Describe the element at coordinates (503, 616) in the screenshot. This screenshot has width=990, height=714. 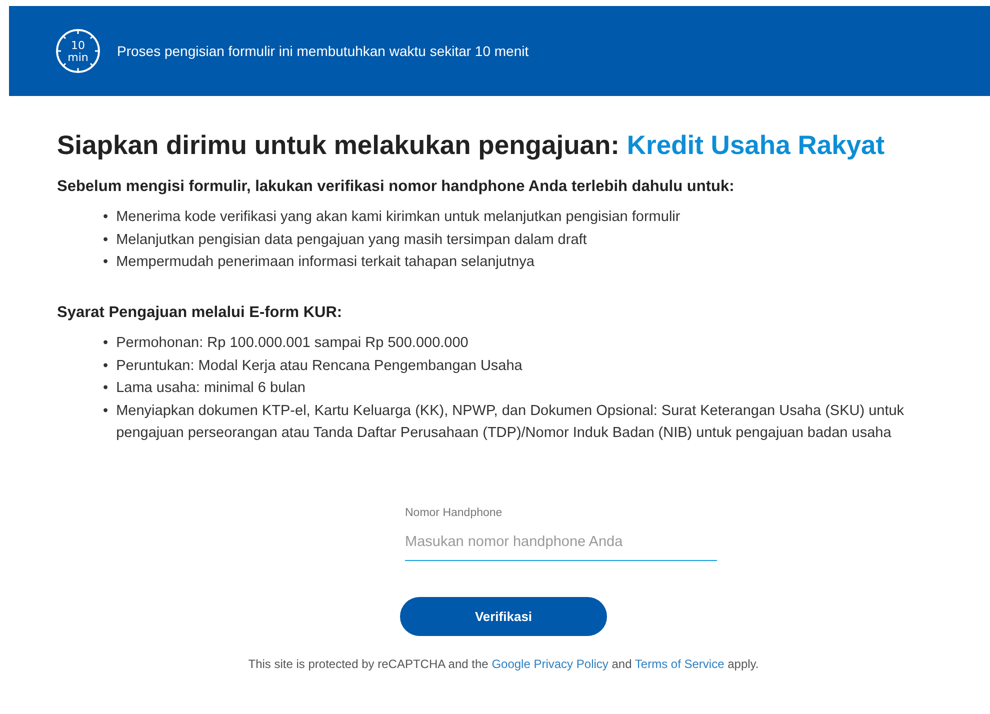
I see `verify-button: Verifikasi` at that location.